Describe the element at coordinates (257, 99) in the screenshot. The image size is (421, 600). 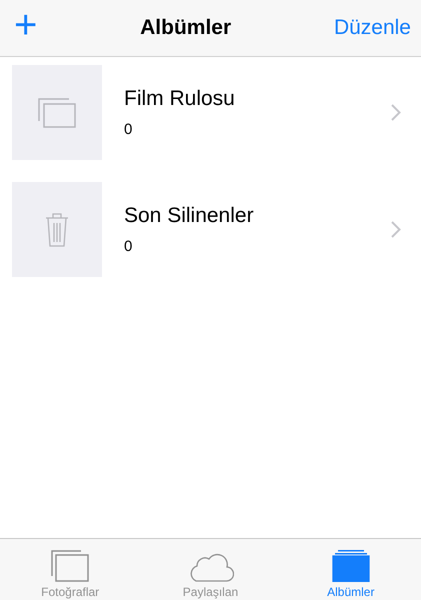
I see `album-name: Film Rulosu` at that location.